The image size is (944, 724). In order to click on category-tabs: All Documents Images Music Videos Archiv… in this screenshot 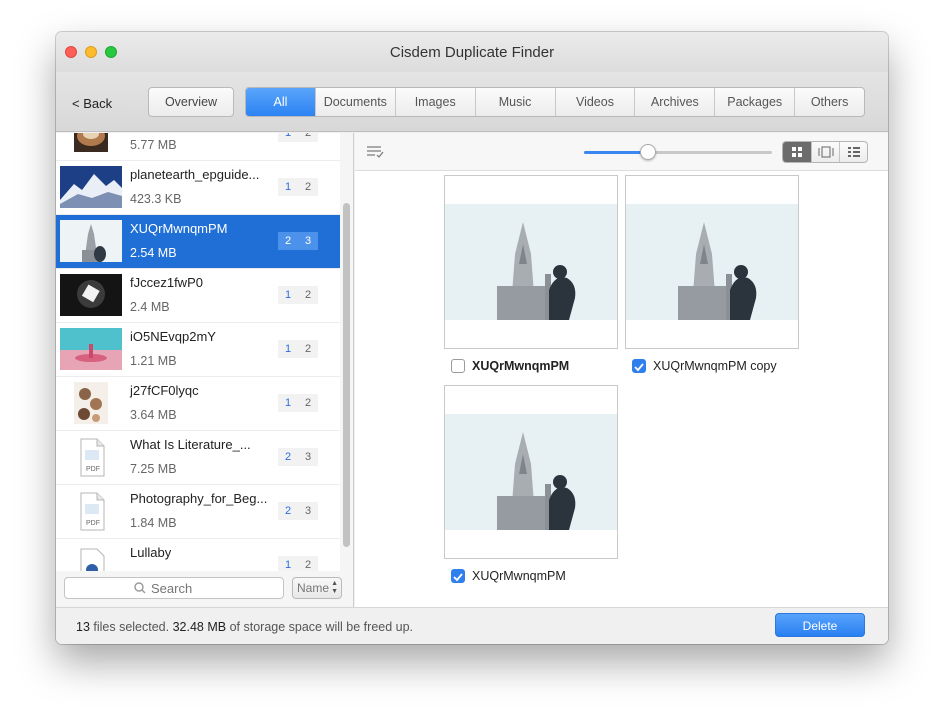, I will do `click(555, 102)`.